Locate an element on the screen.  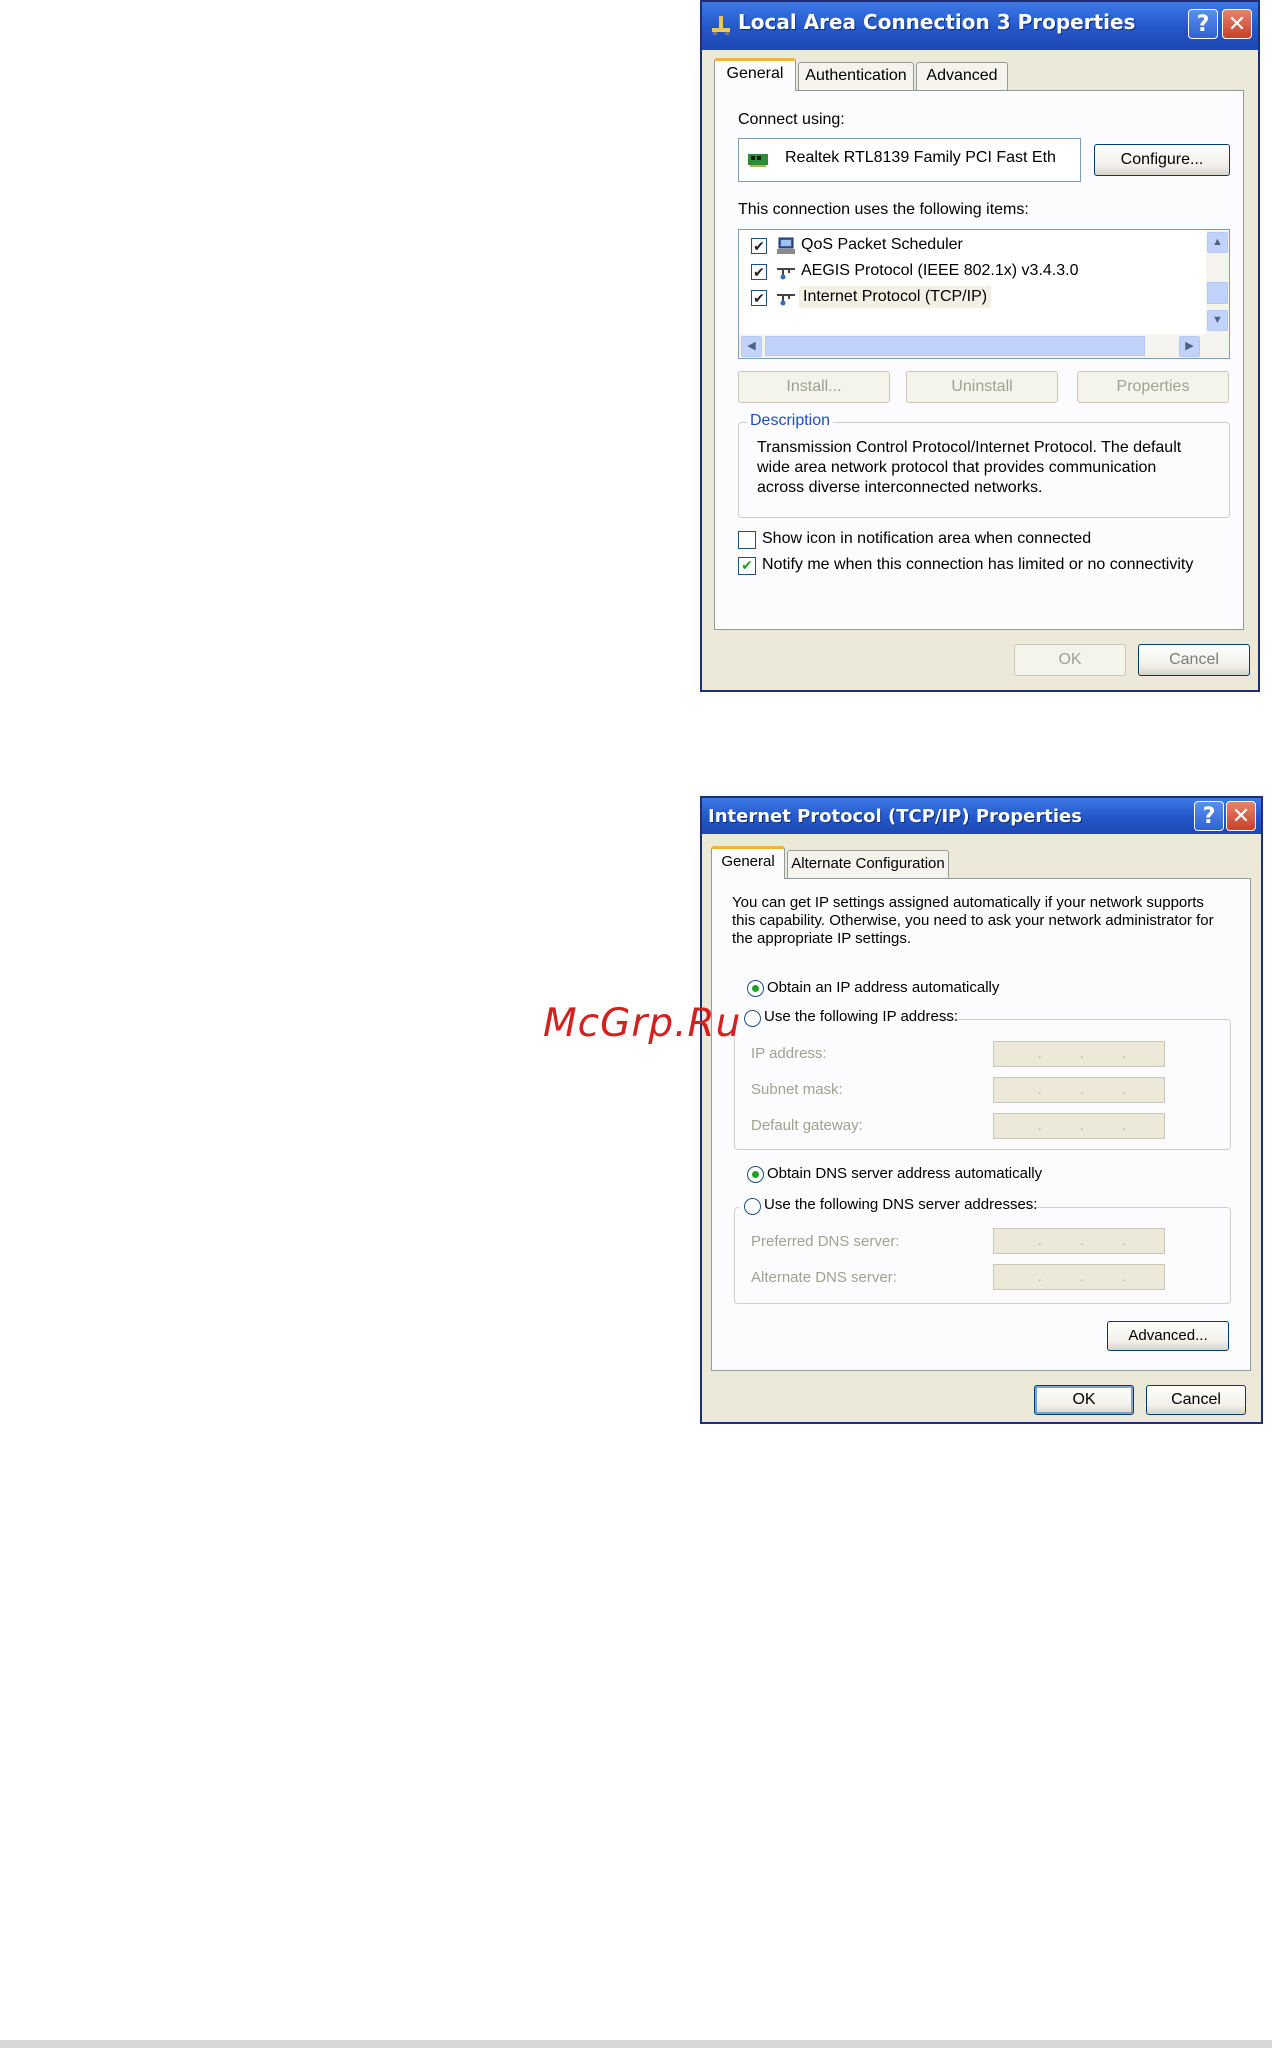
dialog-title: Internet Protocol (TCP/IP) Properties is located at coordinates (895, 816).